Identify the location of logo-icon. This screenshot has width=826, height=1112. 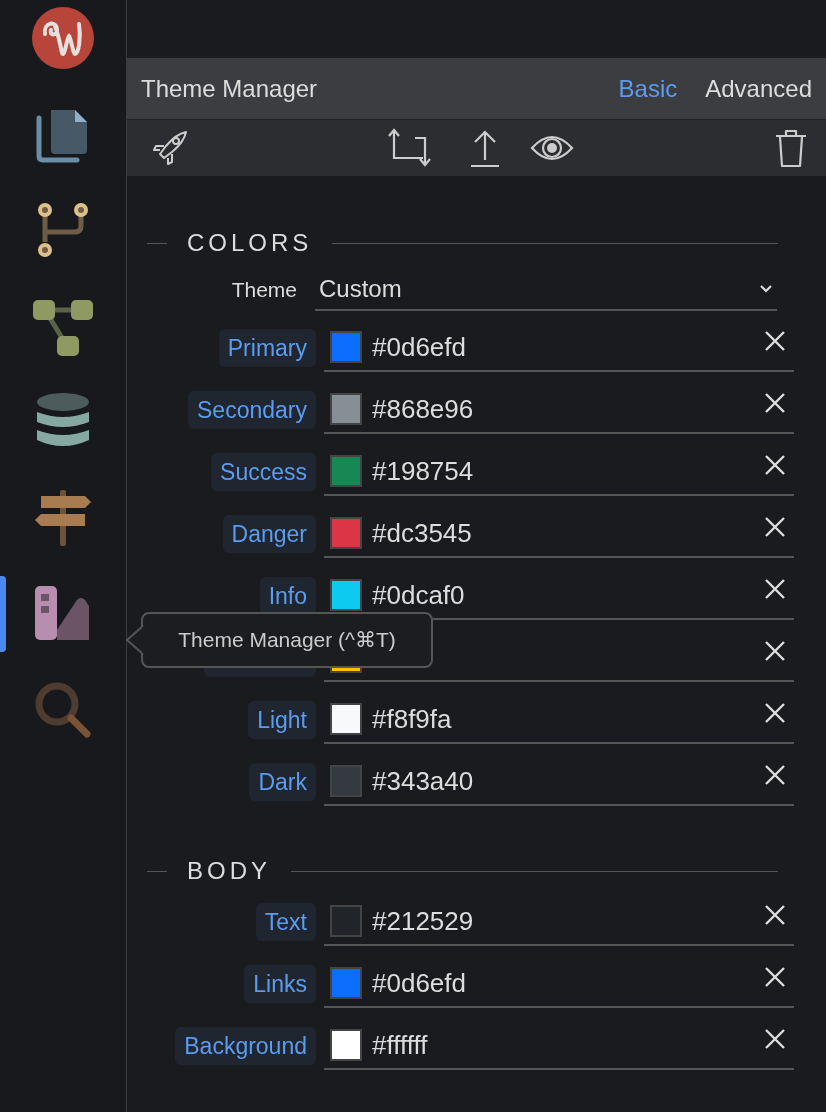
(63, 38).